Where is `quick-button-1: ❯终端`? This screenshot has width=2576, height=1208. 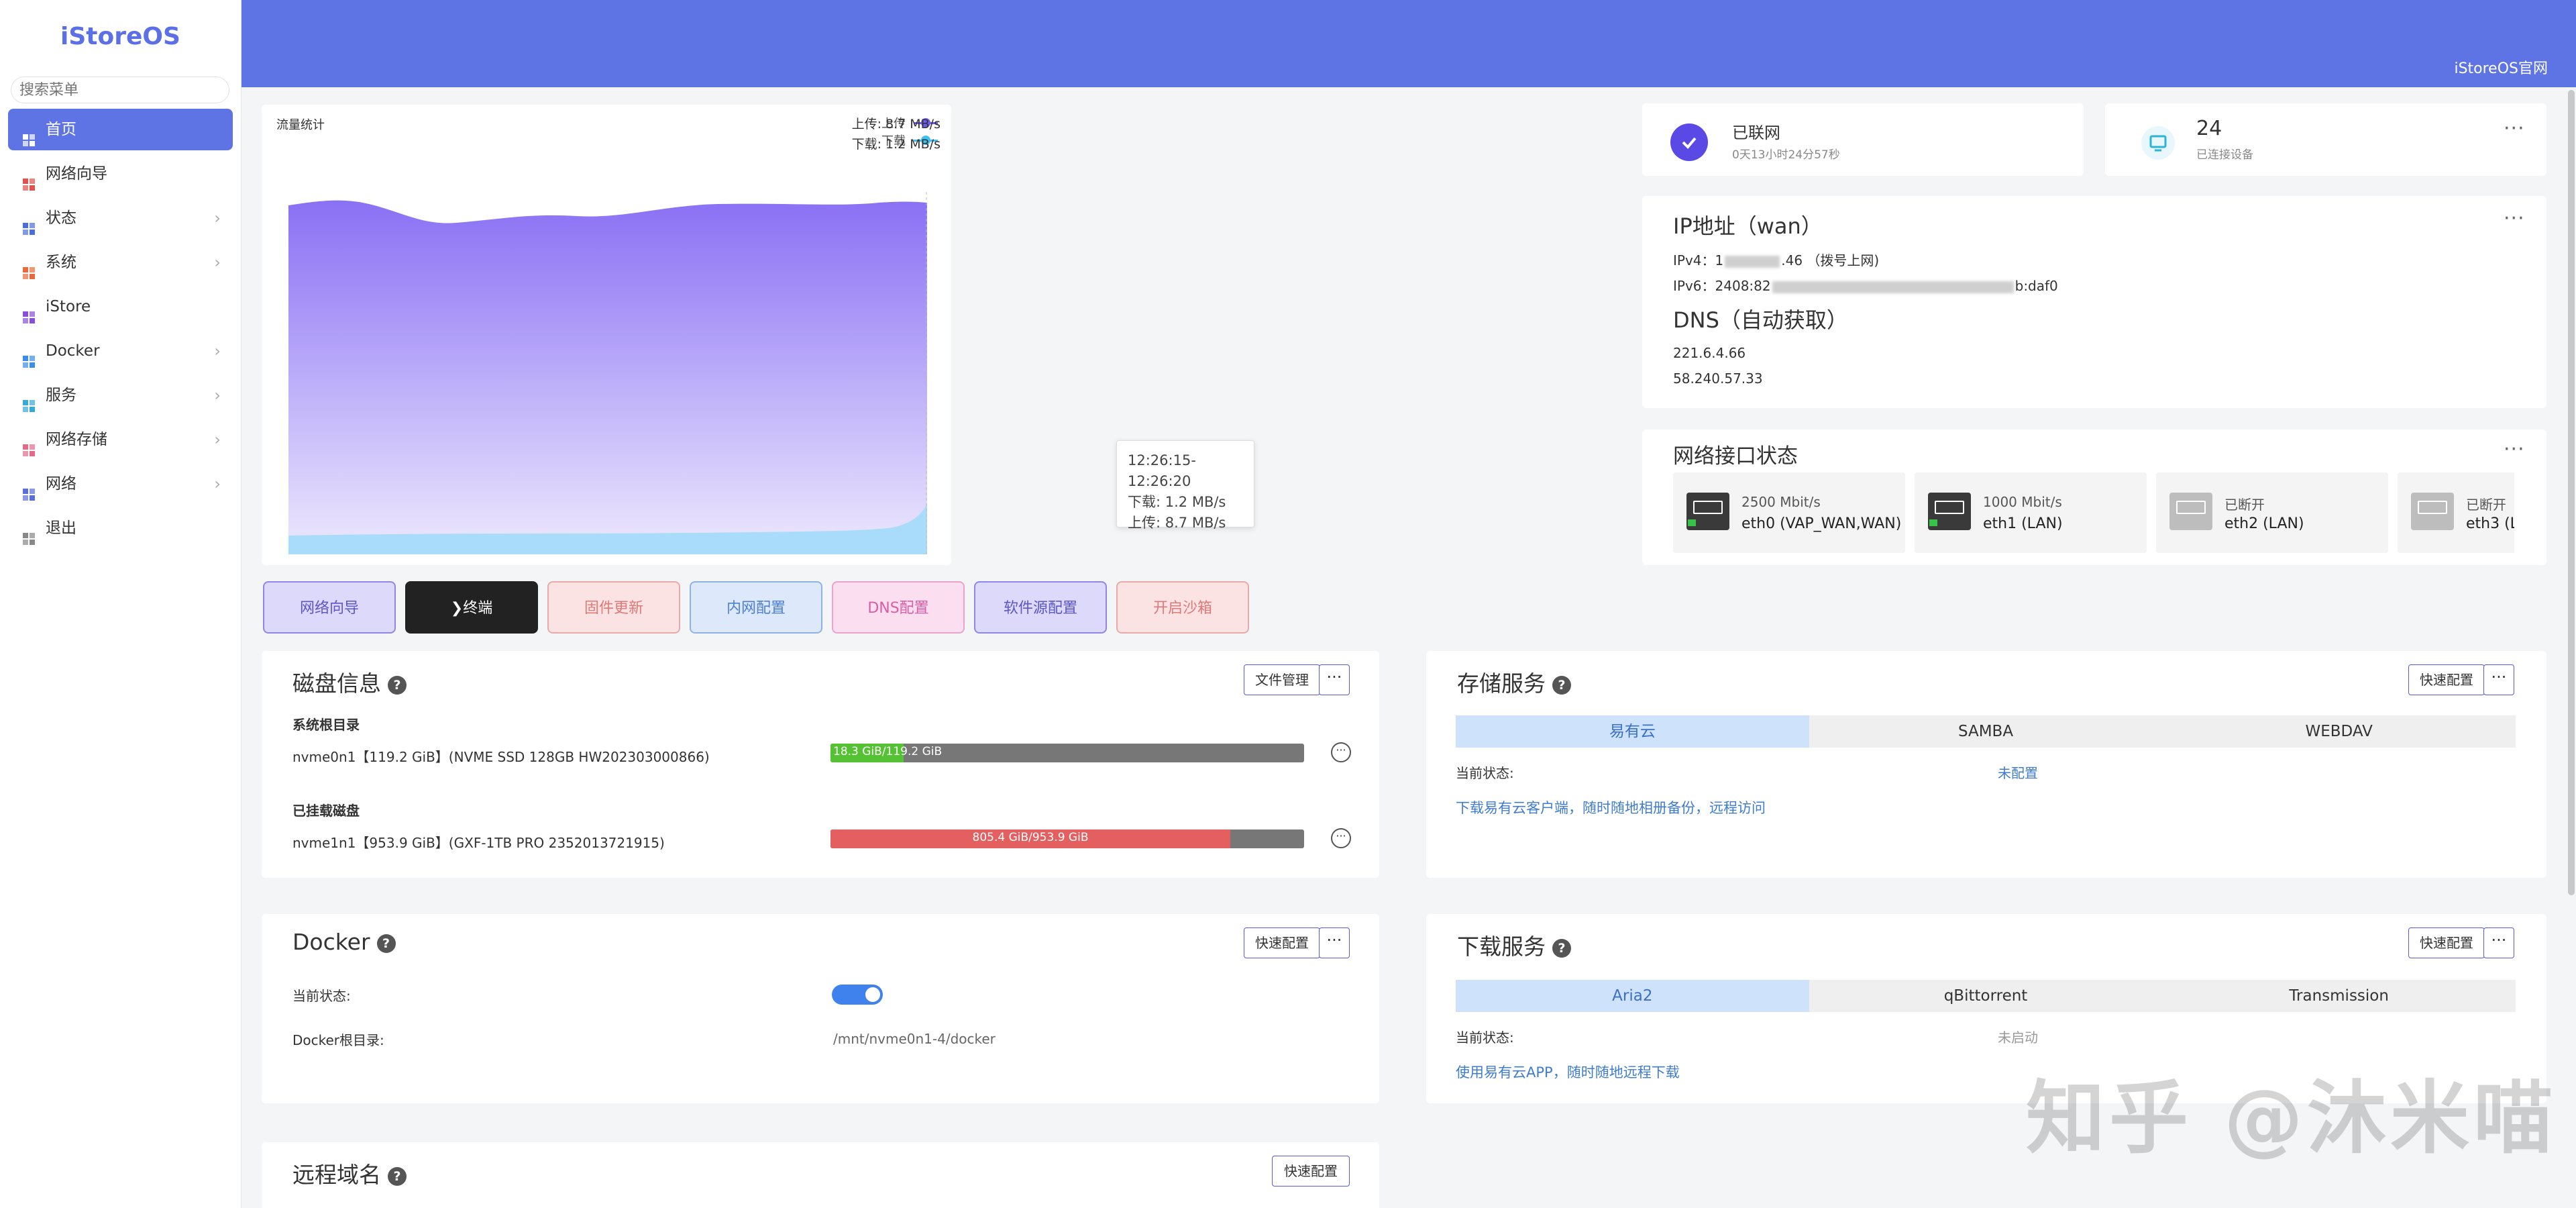 quick-button-1: ❯终端 is located at coordinates (471, 607).